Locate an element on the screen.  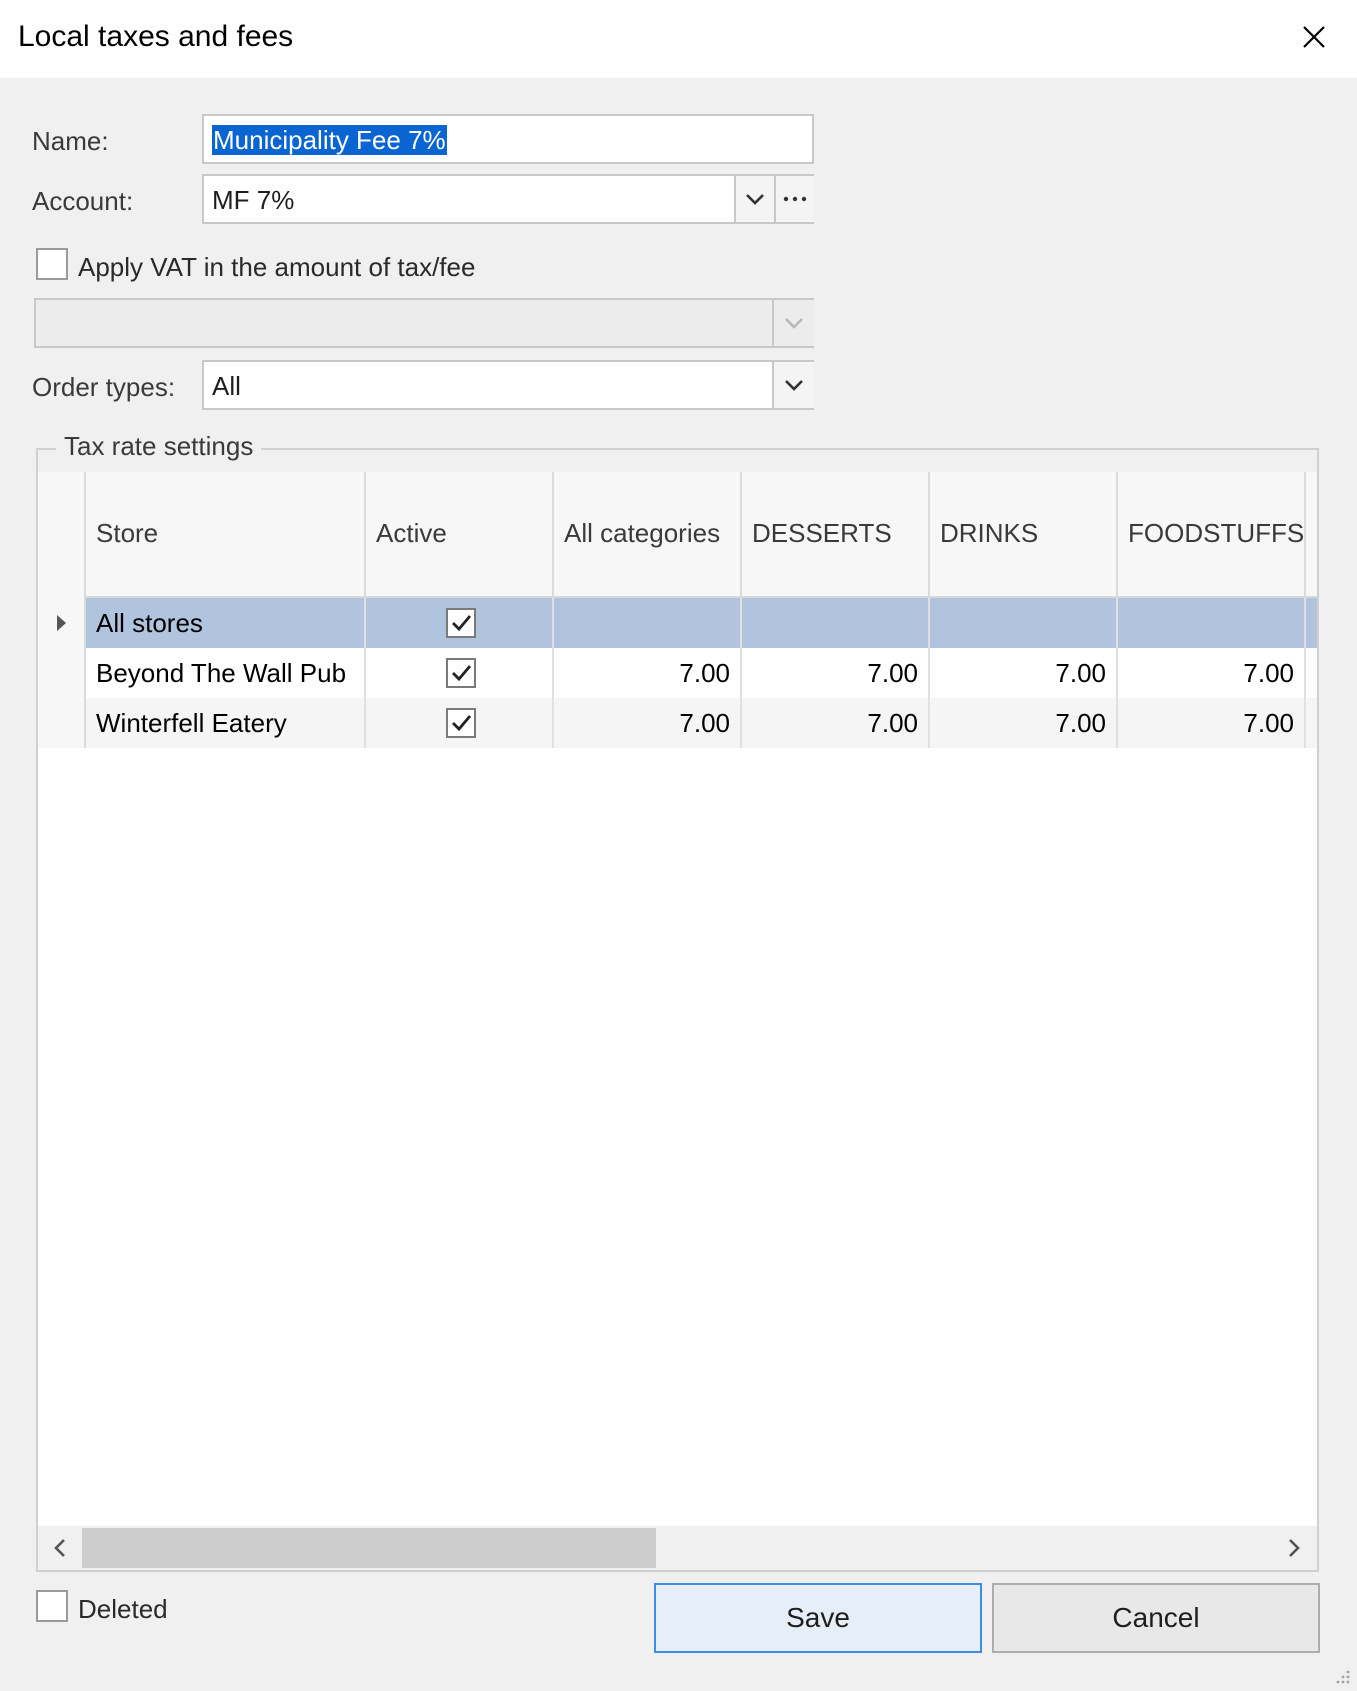
scroll-right-button is located at coordinates (1294, 1548).